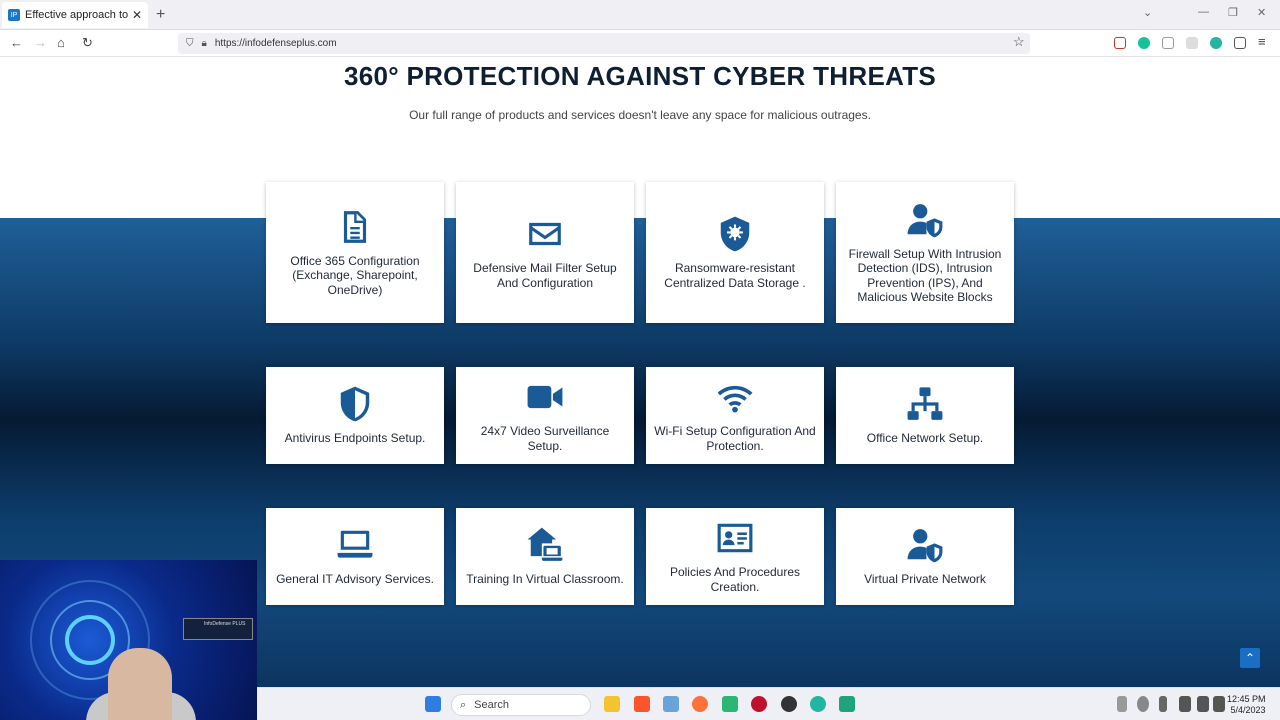 The image size is (1280, 720). What do you see at coordinates (1233, 12) in the screenshot?
I see `restore-button: ❐` at bounding box center [1233, 12].